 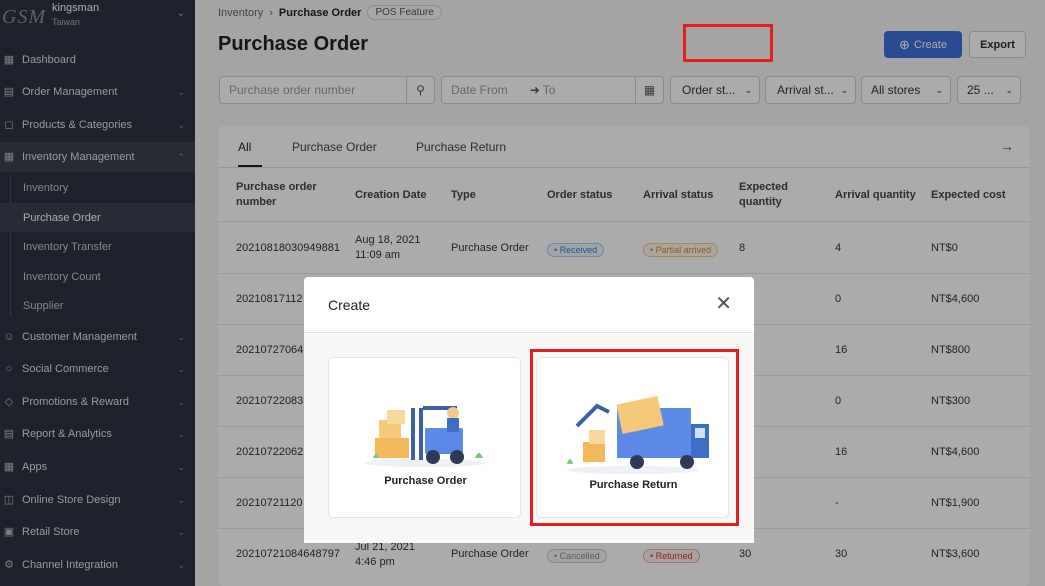 What do you see at coordinates (634, 437) in the screenshot?
I see `purchase-return-highlight` at bounding box center [634, 437].